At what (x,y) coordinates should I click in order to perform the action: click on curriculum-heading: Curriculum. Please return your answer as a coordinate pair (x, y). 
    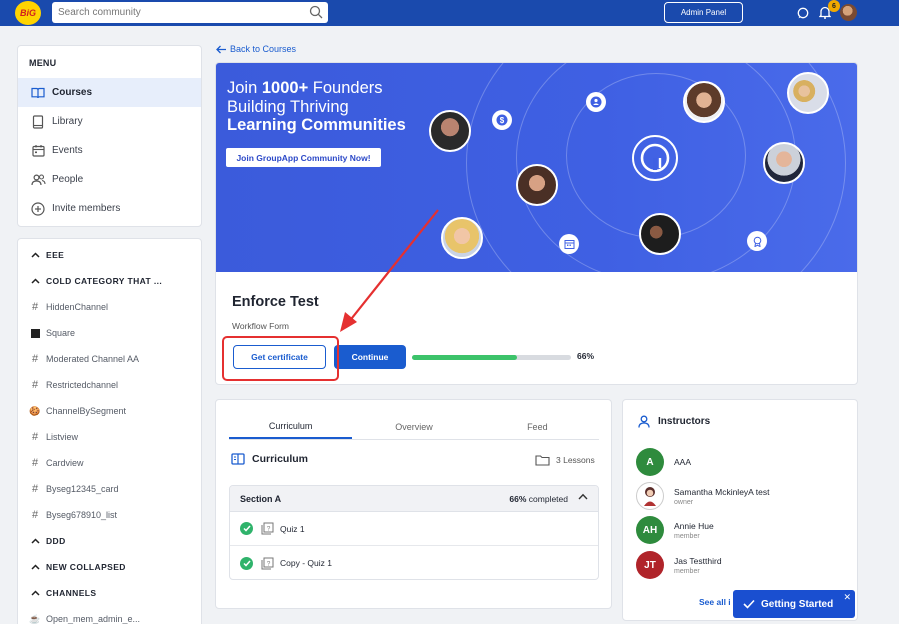
    Looking at the image, I should click on (269, 459).